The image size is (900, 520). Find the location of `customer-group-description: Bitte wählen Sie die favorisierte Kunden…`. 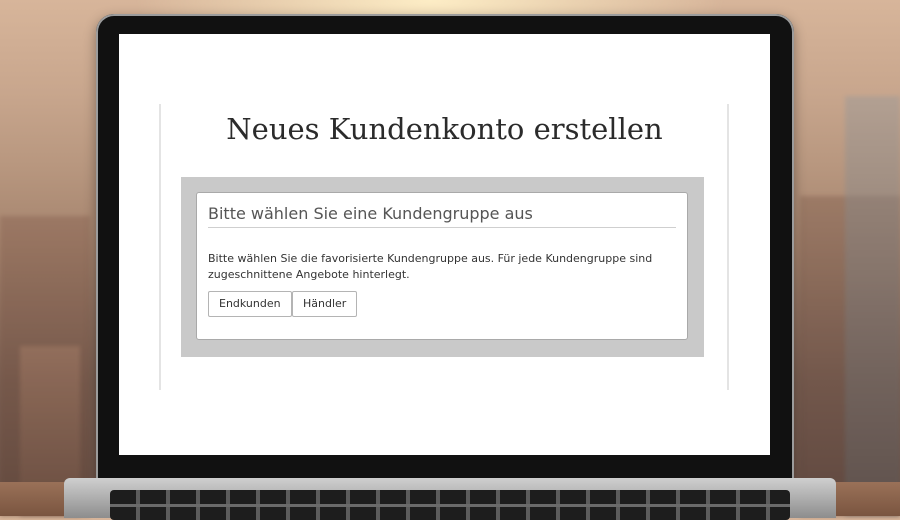

customer-group-description: Bitte wählen Sie die favorisierte Kunden… is located at coordinates (430, 266).